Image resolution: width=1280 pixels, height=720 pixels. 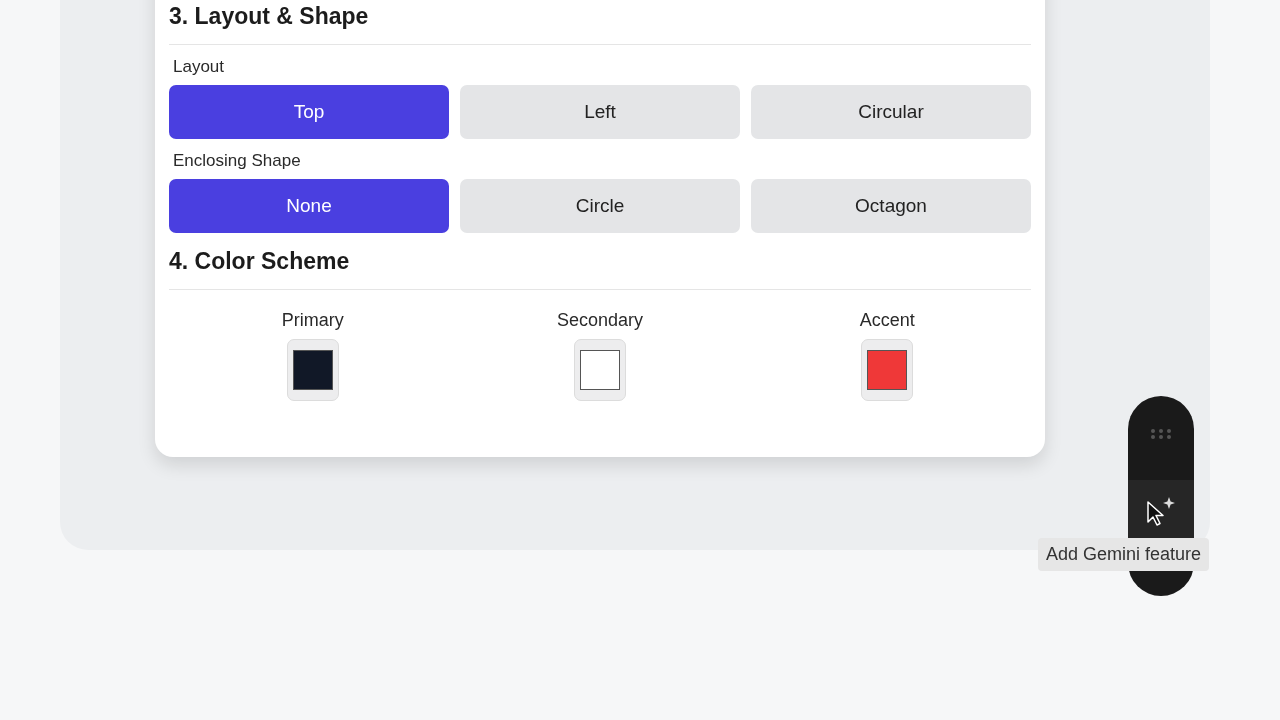 I want to click on option-button: None, so click(x=309, y=206).